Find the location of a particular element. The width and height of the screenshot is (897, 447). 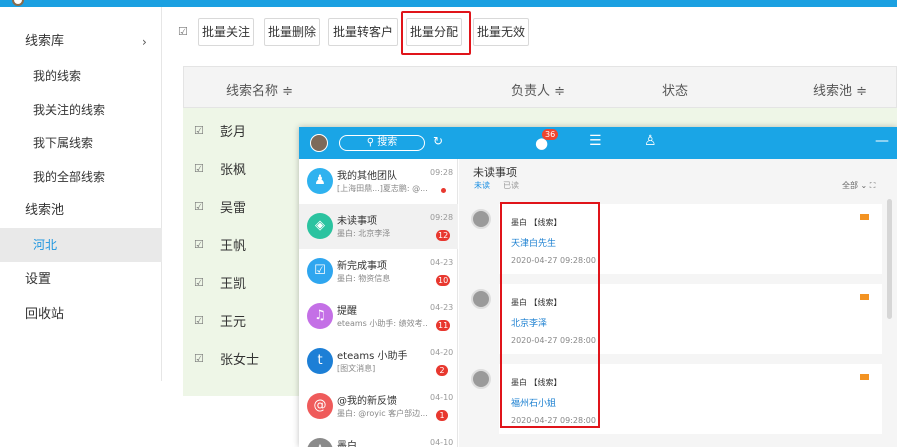

layers-icon: ◈ is located at coordinates (320, 226).